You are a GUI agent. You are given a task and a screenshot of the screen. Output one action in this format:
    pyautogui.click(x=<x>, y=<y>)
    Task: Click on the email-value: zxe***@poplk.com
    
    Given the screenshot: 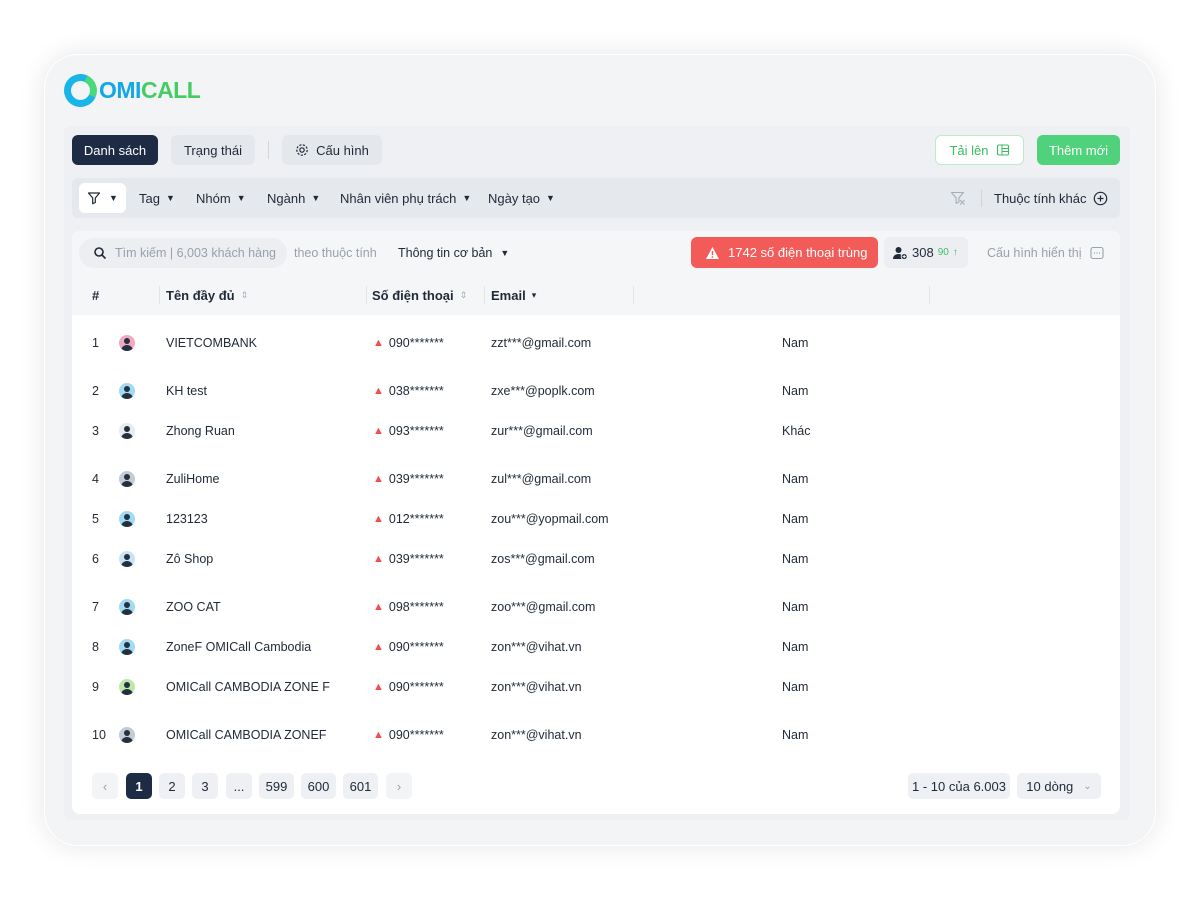 What is the action you would take?
    pyautogui.click(x=543, y=391)
    